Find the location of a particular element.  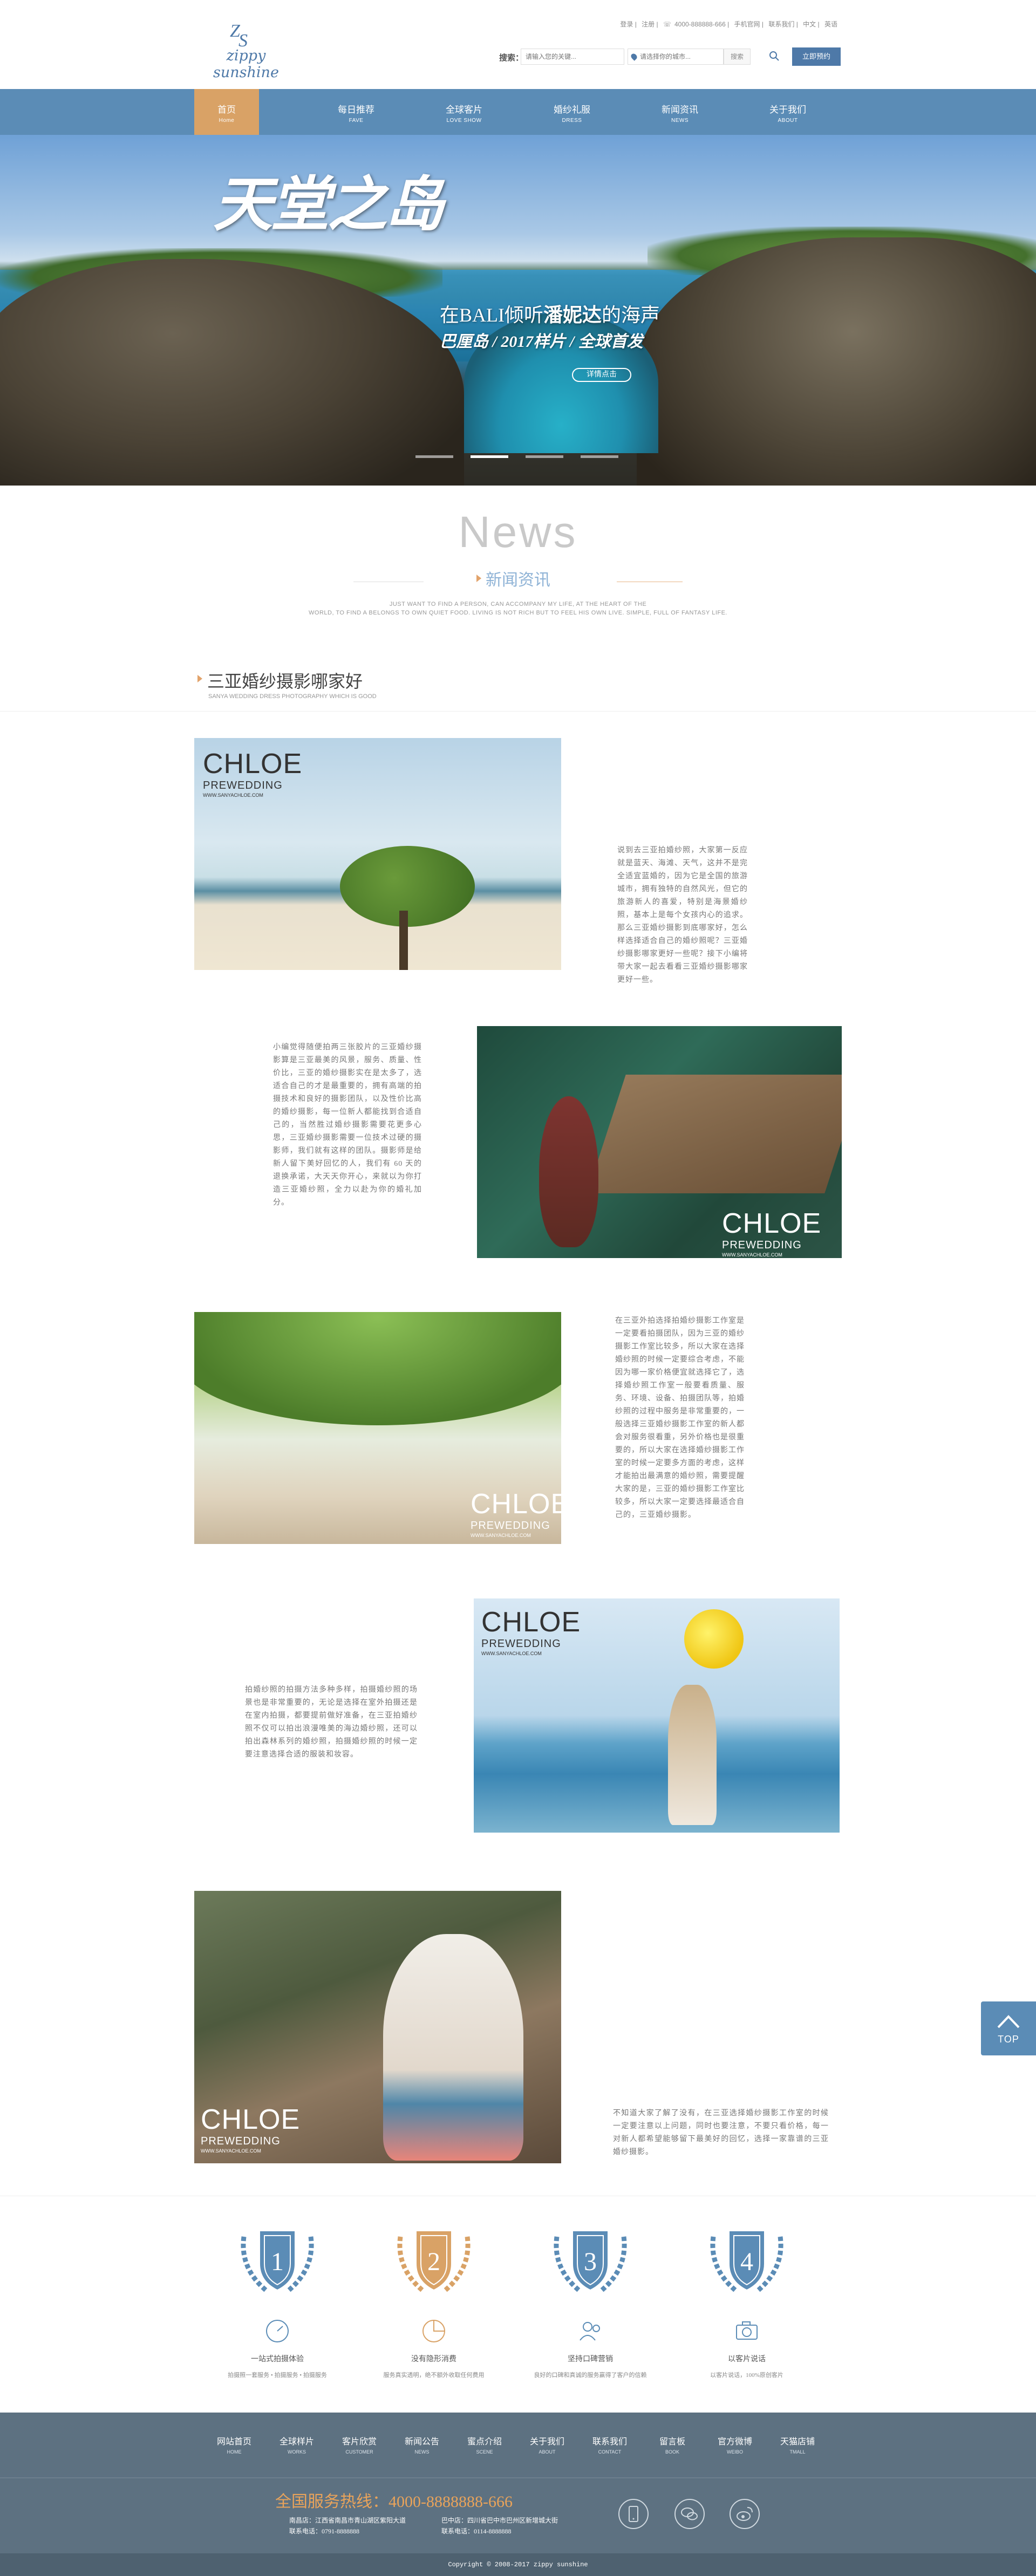

wechat-icon is located at coordinates (689, 2514).